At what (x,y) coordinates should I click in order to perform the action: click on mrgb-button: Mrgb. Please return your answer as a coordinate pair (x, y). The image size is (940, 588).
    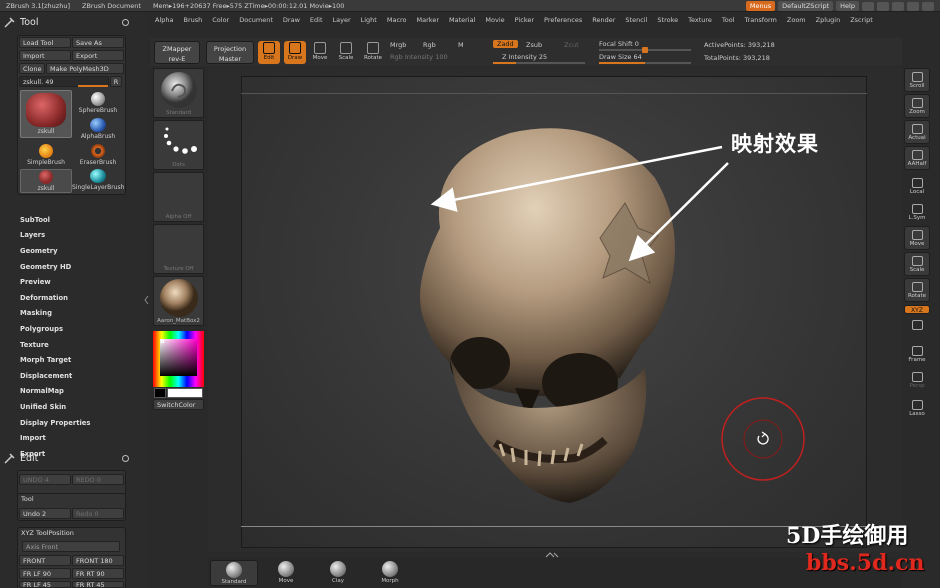
    Looking at the image, I should click on (398, 45).